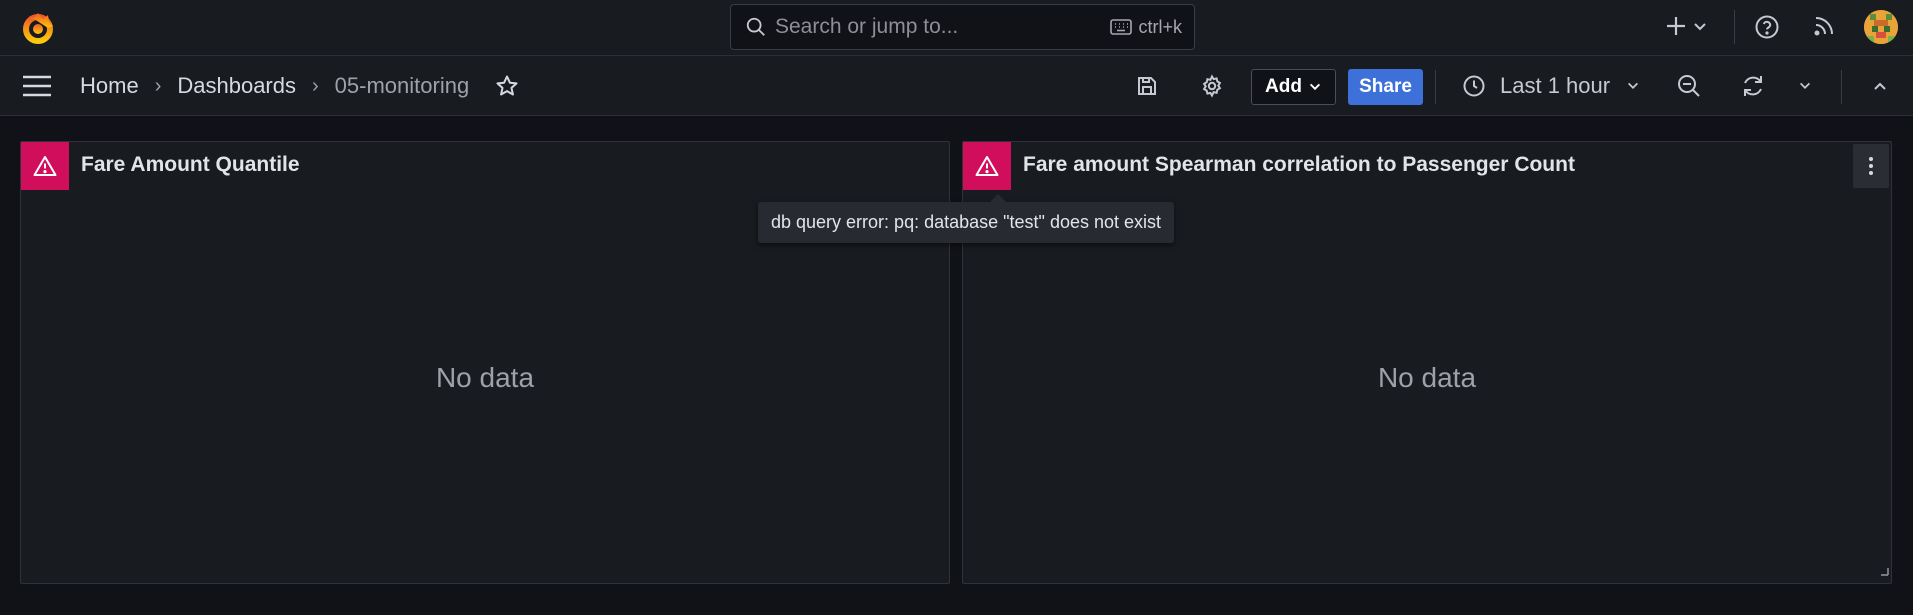 Image resolution: width=1913 pixels, height=615 pixels. I want to click on rss-icon, so click(1823, 26).